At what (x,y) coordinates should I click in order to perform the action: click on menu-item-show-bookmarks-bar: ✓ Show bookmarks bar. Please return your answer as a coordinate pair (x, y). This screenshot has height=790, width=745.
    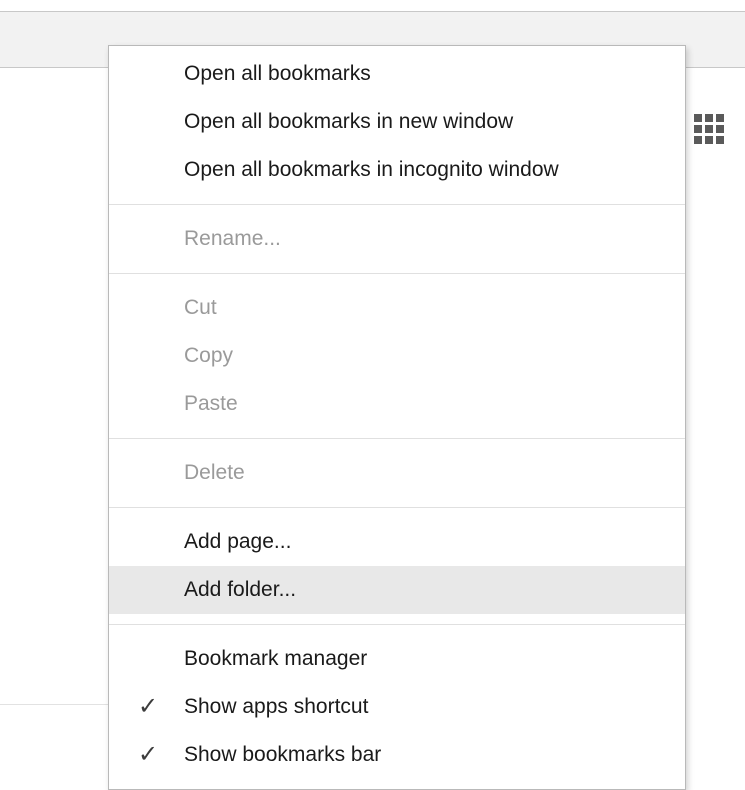
    Looking at the image, I should click on (397, 755).